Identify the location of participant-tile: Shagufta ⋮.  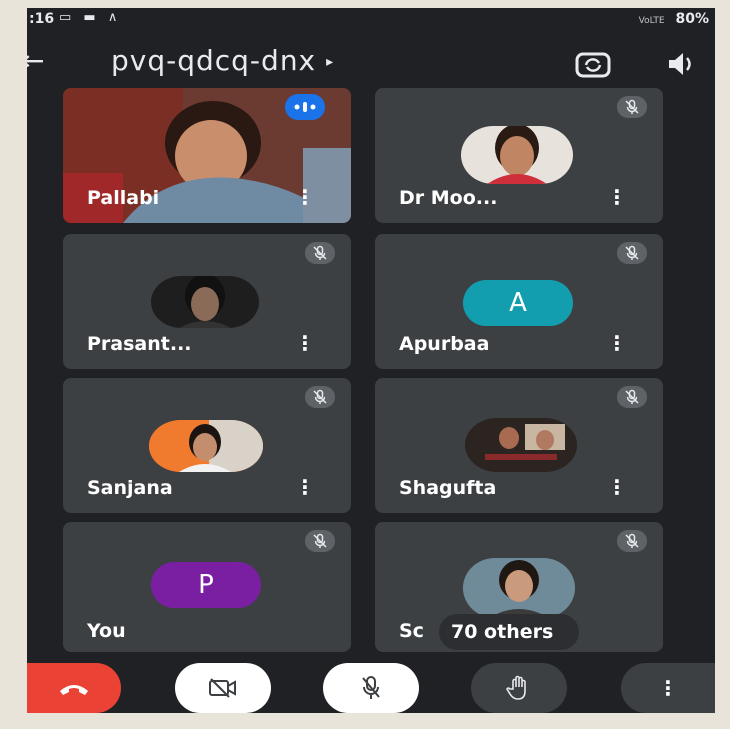
(519, 445).